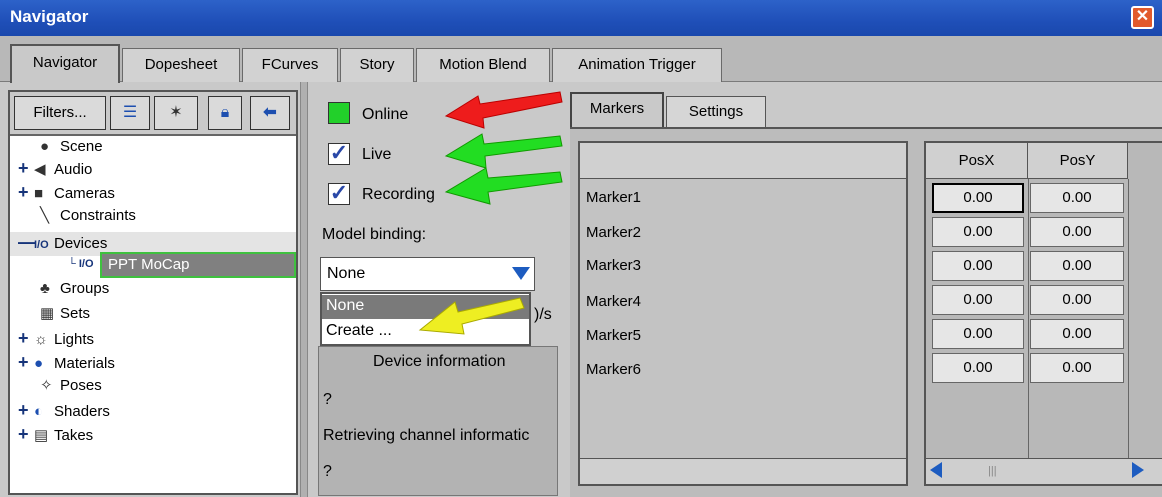 This screenshot has height=497, width=1162. What do you see at coordinates (503, 110) in the screenshot?
I see `annotation-arrow-red` at bounding box center [503, 110].